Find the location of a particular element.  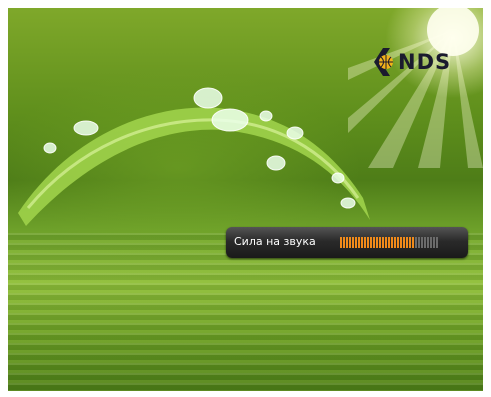

volume-bar is located at coordinates (389, 242).